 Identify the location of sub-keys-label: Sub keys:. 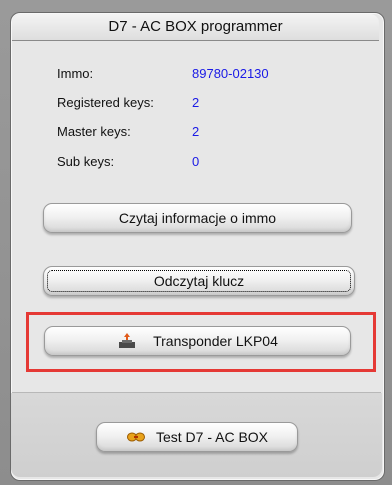
(86, 161).